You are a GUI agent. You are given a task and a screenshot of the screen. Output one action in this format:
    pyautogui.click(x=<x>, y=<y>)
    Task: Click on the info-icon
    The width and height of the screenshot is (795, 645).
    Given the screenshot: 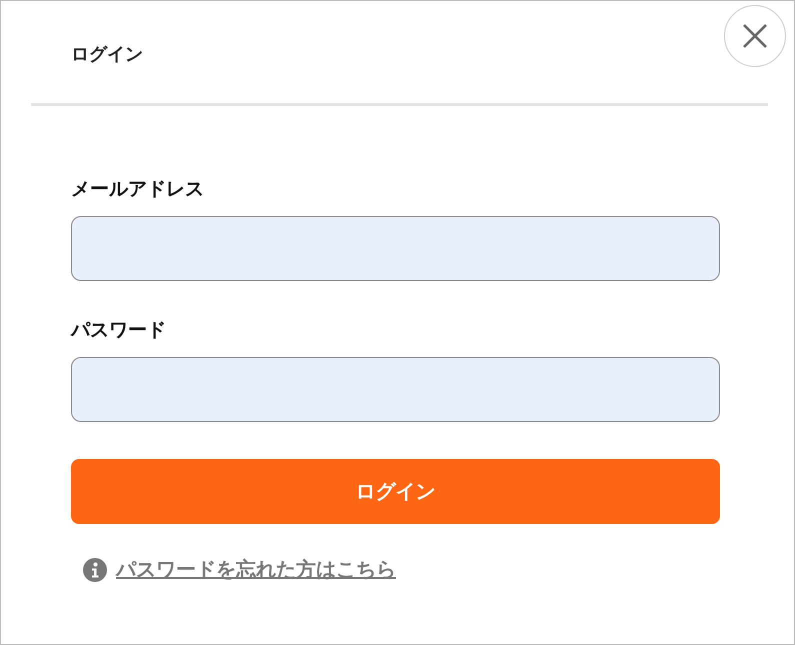 What is the action you would take?
    pyautogui.click(x=95, y=570)
    